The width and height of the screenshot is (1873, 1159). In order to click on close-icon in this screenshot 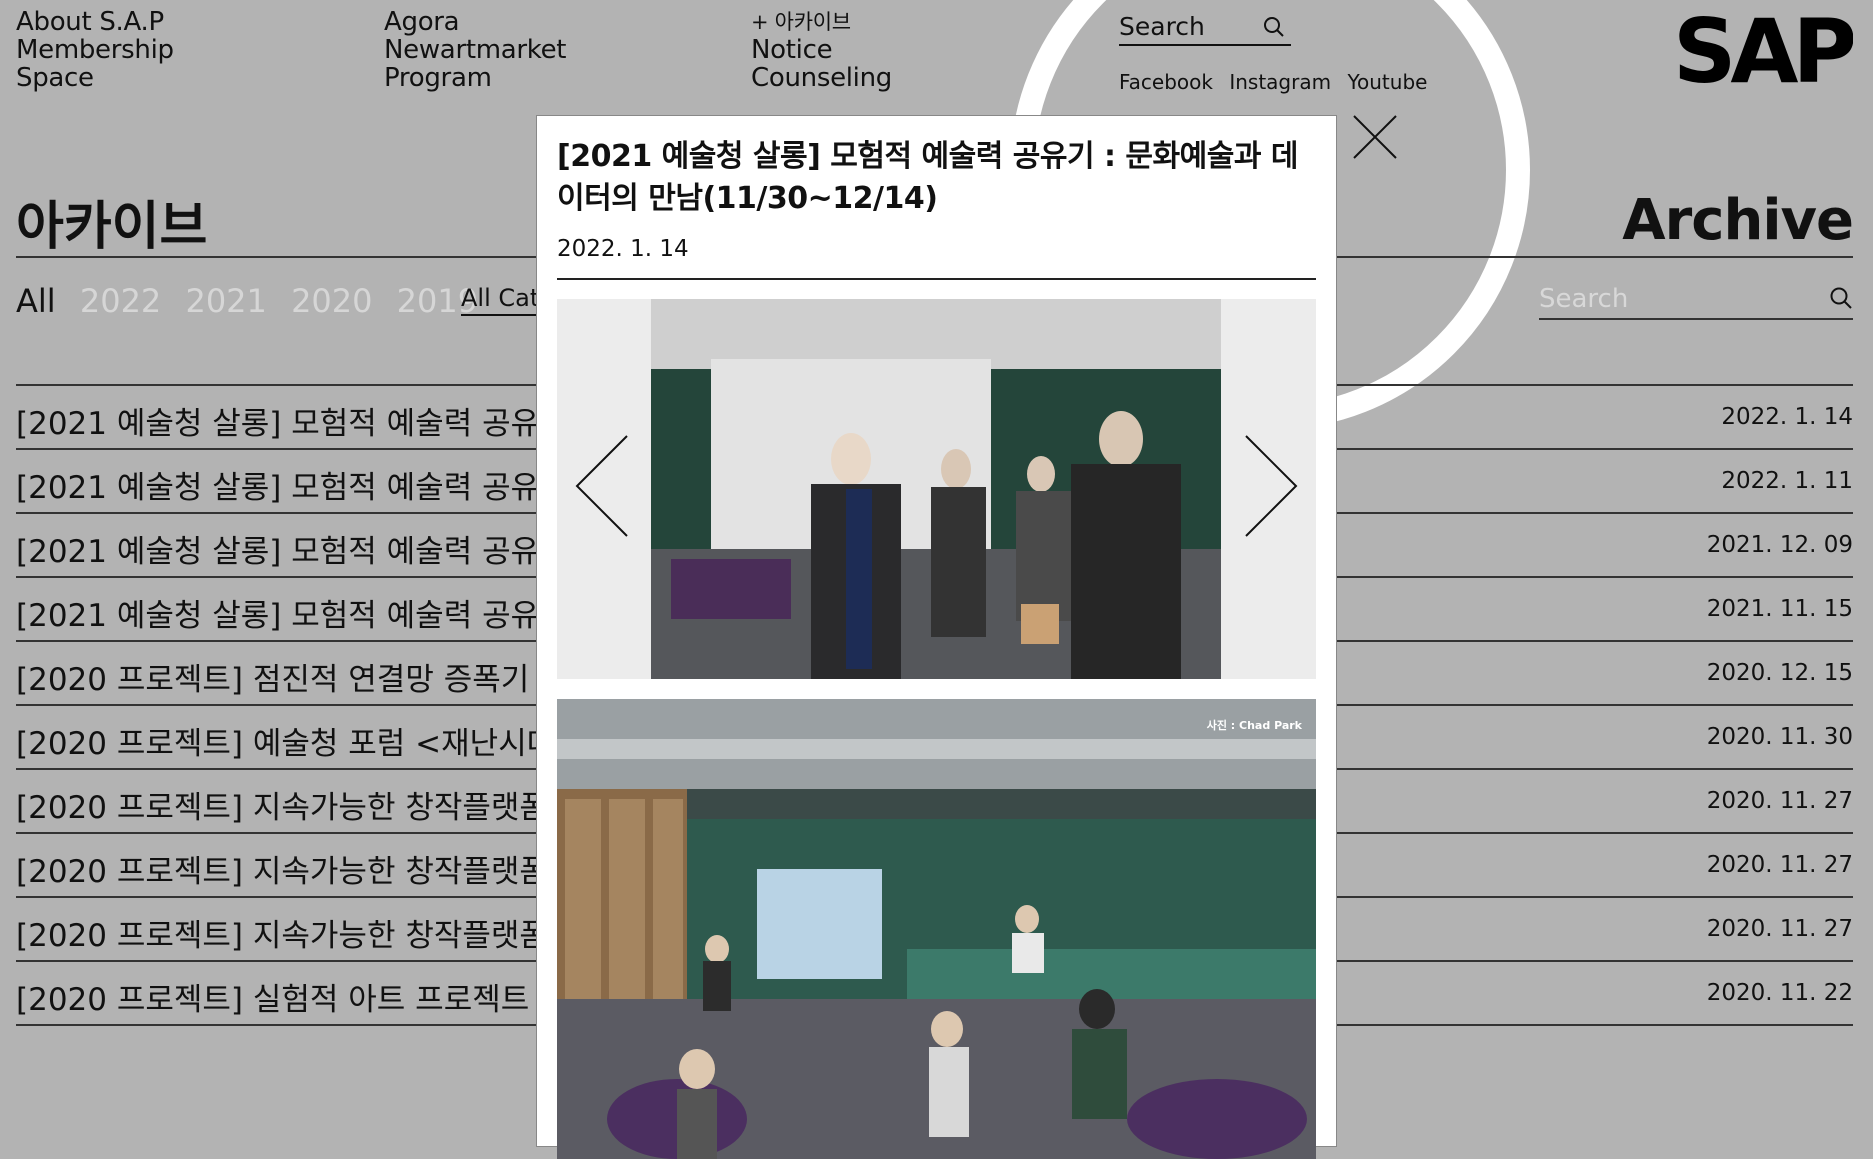, I will do `click(1375, 137)`.